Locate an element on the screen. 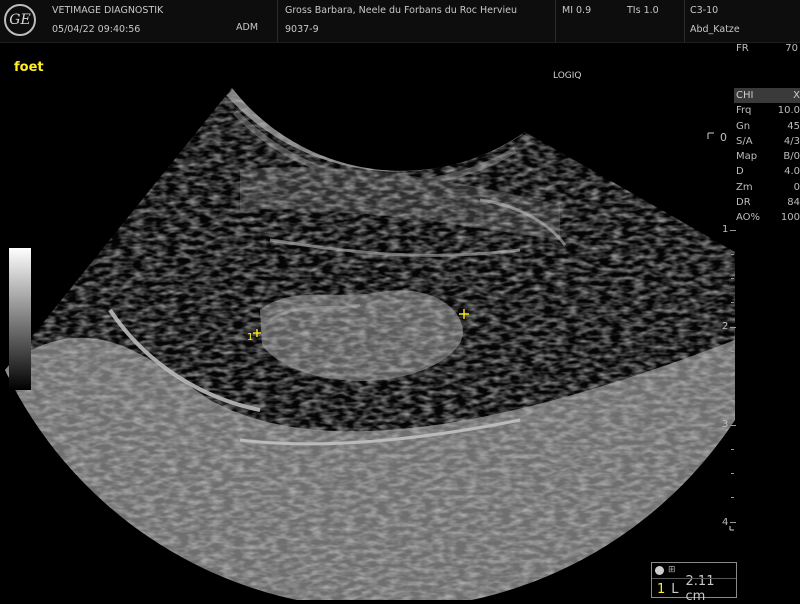 The image size is (800, 604). measure-icon: ⊞ is located at coordinates (672, 570).